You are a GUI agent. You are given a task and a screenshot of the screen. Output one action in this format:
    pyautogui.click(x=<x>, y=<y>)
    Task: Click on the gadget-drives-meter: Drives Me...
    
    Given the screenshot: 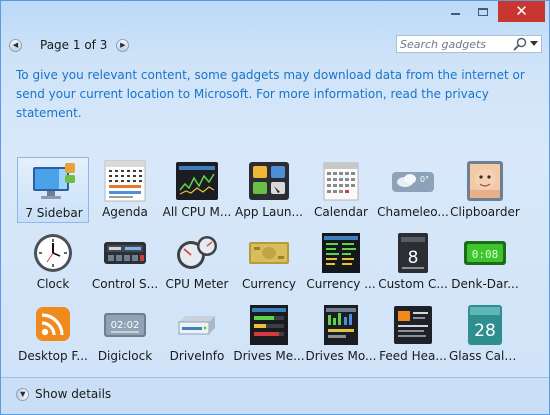 What is the action you would take?
    pyautogui.click(x=269, y=334)
    